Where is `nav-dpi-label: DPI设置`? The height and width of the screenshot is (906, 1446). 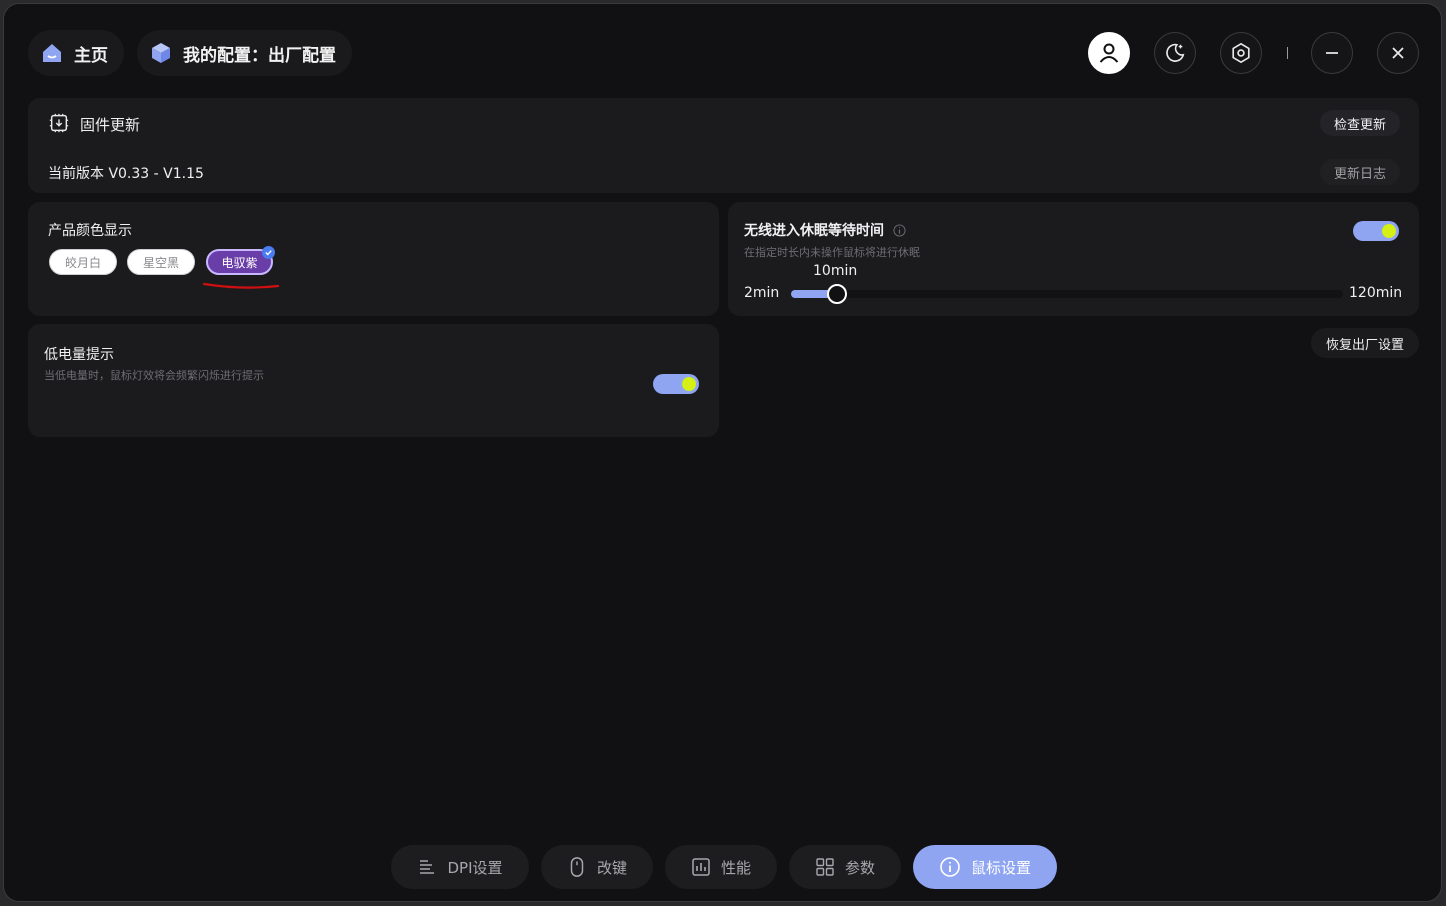 nav-dpi-label: DPI设置 is located at coordinates (475, 867).